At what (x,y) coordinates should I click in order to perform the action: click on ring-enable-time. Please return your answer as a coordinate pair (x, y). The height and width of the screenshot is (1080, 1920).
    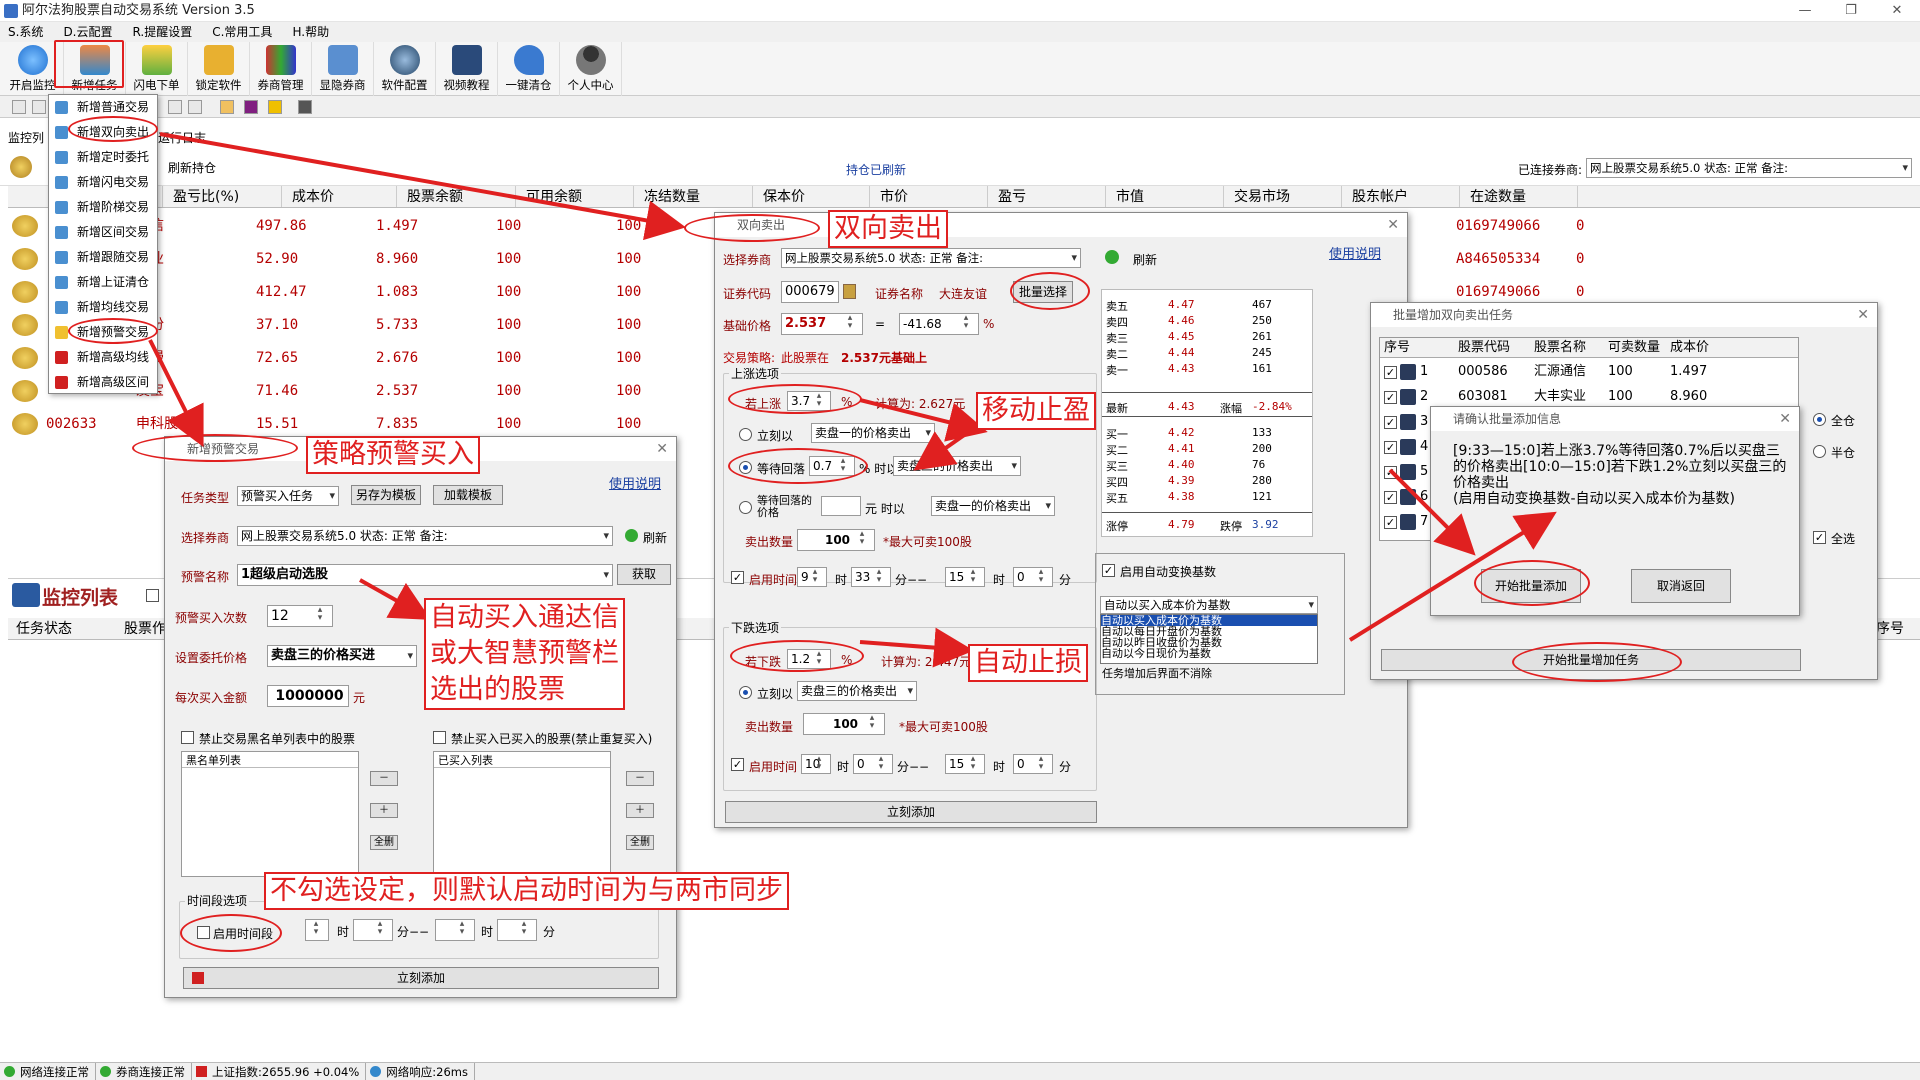
    Looking at the image, I should click on (231, 933).